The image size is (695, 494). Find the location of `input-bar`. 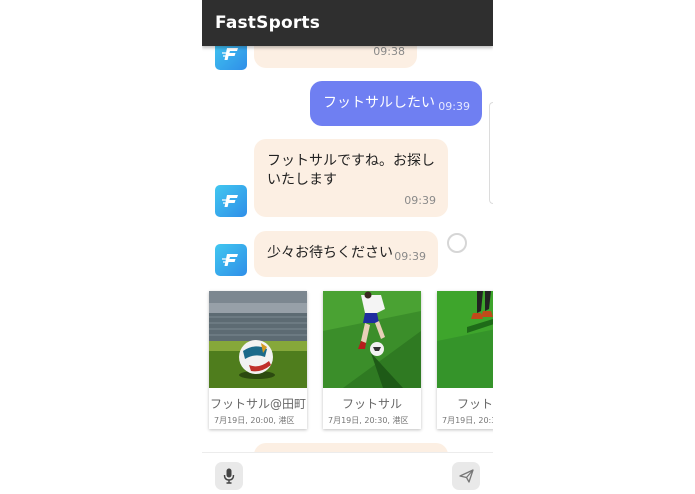

input-bar is located at coordinates (347, 473).